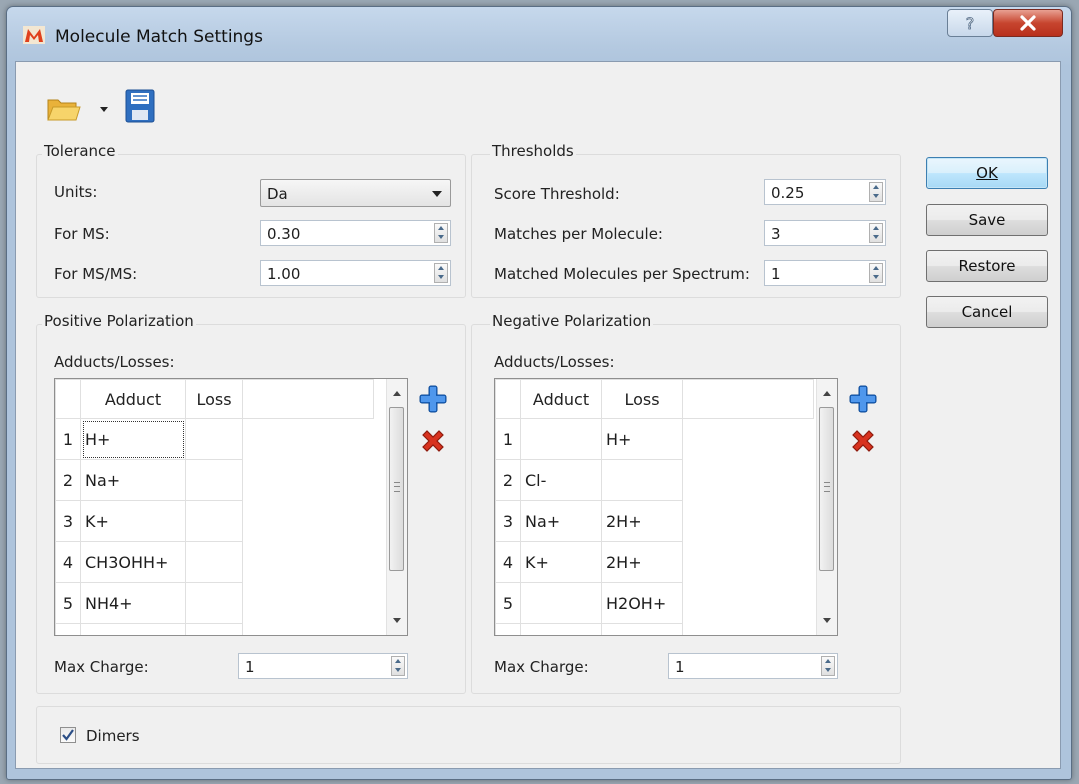 The height and width of the screenshot is (784, 1079). I want to click on adduct-cell: NH4+, so click(133, 603).